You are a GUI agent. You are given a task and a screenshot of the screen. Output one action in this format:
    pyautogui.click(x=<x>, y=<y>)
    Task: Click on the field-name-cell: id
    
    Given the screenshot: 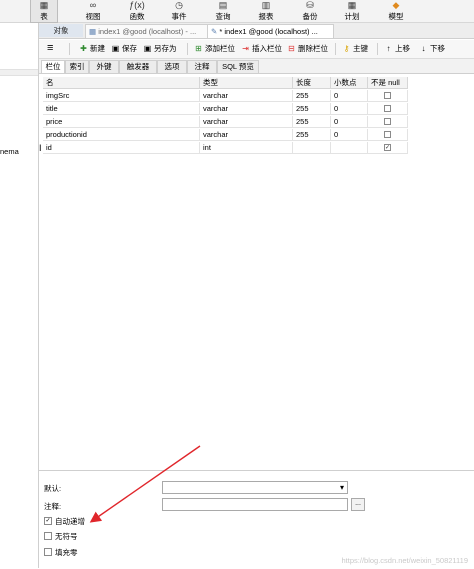 What is the action you would take?
    pyautogui.click(x=121, y=148)
    